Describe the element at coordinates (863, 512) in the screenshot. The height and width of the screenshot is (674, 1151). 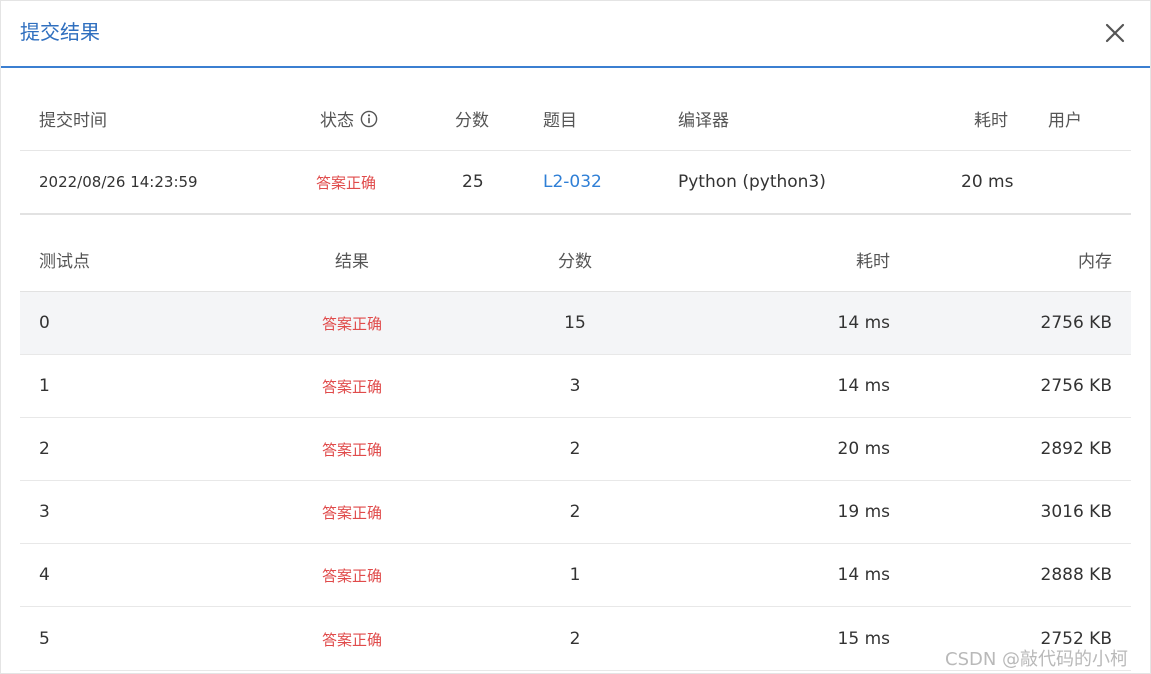
I see `test-elapsed: 19 ms` at that location.